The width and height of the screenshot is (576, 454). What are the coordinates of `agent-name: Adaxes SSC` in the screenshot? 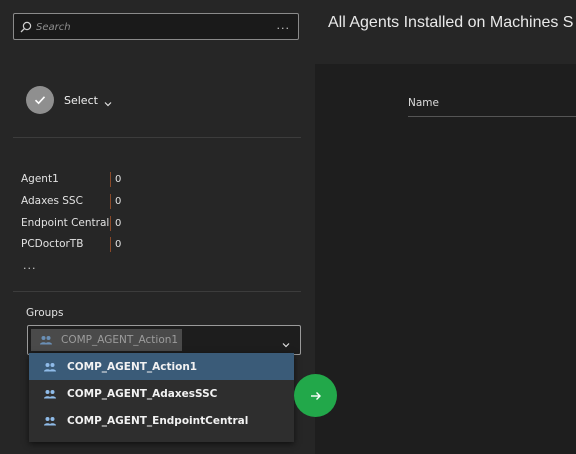 It's located at (52, 201).